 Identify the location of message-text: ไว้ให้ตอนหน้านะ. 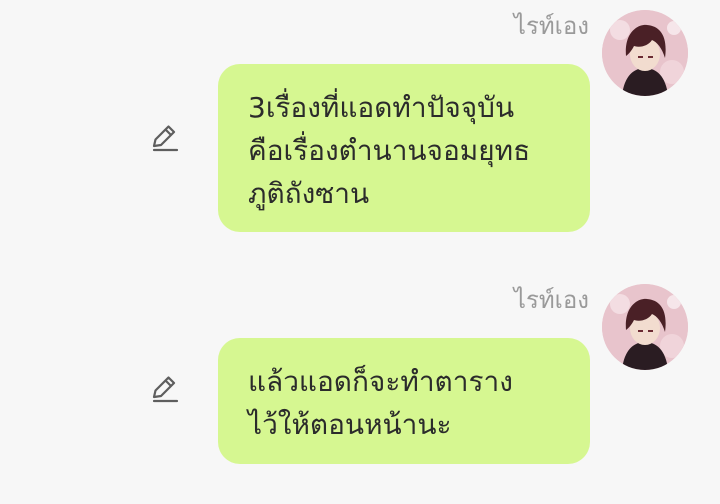
(350, 424).